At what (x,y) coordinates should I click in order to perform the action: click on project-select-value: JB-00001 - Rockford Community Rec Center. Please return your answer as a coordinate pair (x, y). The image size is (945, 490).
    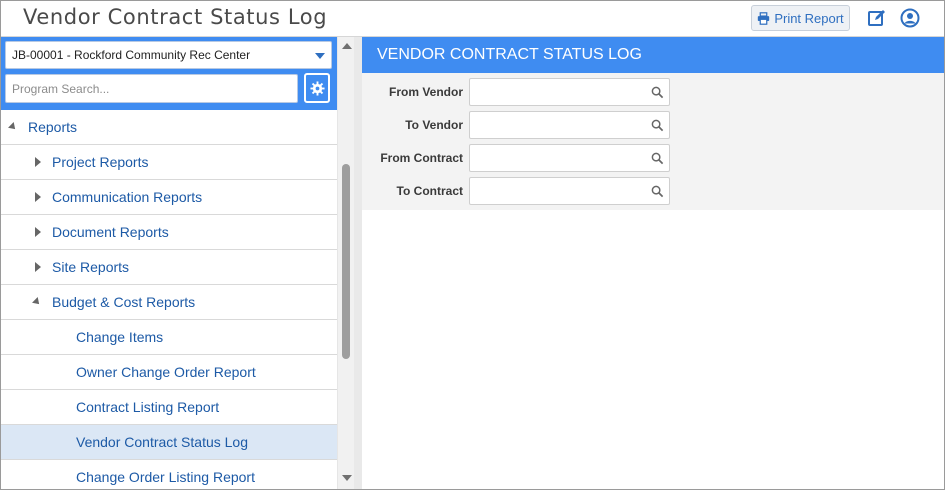
    Looking at the image, I should click on (131, 55).